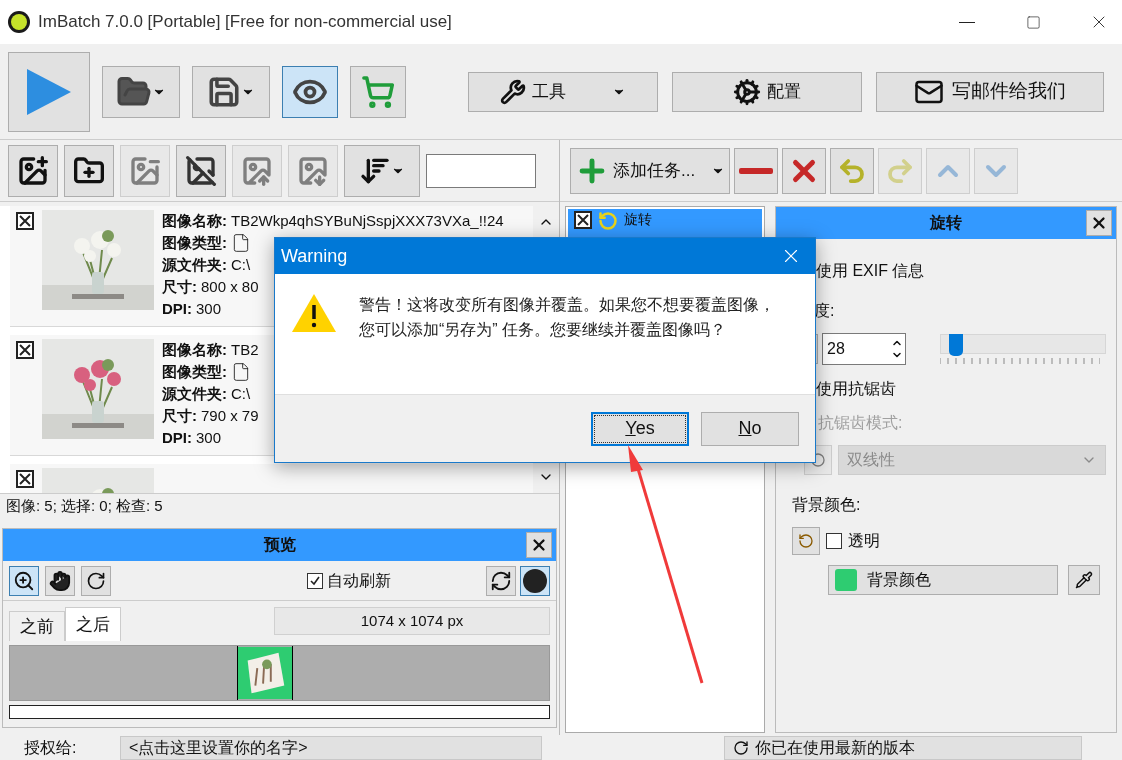 The image size is (1122, 760). Describe the element at coordinates (638, 219) in the screenshot. I see `task-label: 旋转` at that location.